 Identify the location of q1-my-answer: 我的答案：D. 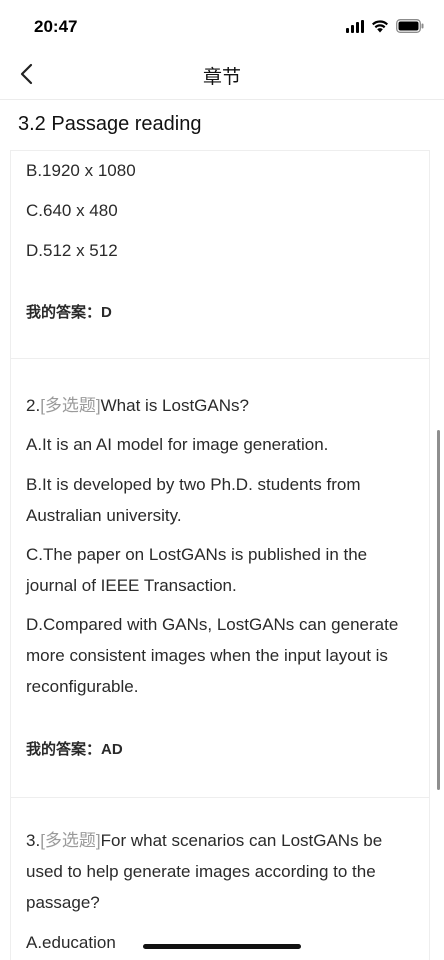
(69, 311).